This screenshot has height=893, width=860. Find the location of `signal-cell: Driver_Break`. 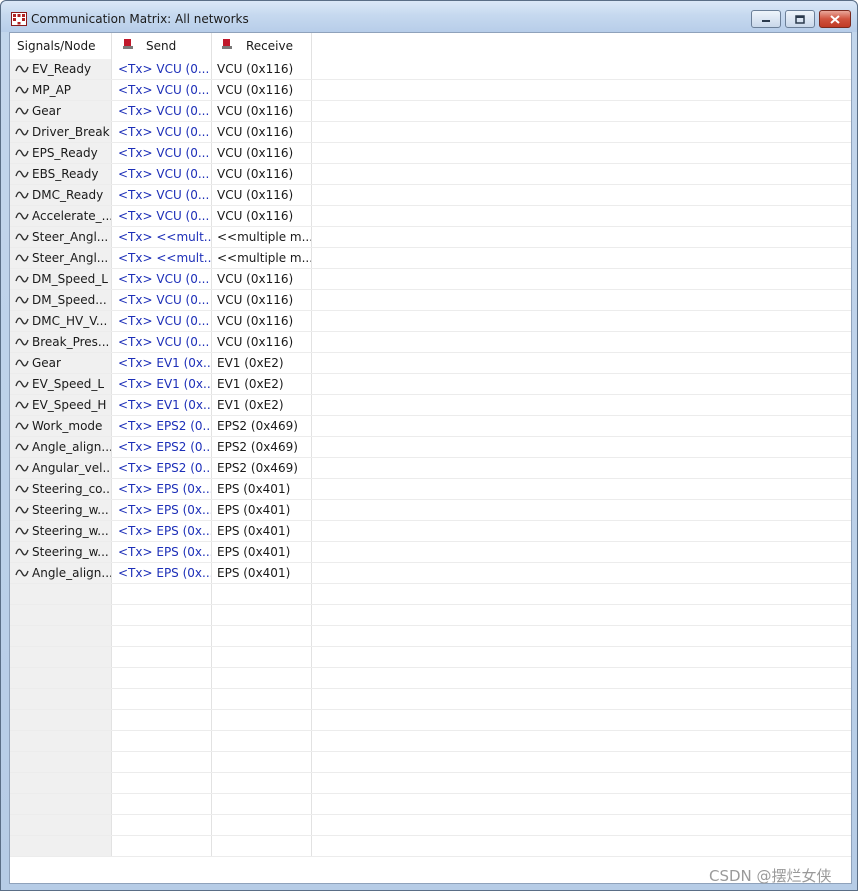

signal-cell: Driver_Break is located at coordinates (61, 132).